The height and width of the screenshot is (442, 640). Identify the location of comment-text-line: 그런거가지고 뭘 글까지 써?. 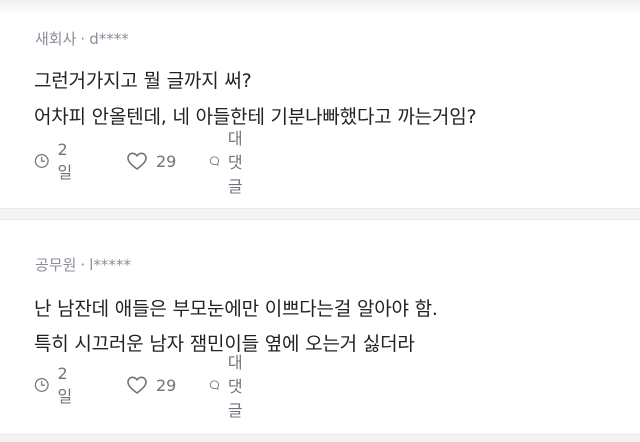
(143, 81).